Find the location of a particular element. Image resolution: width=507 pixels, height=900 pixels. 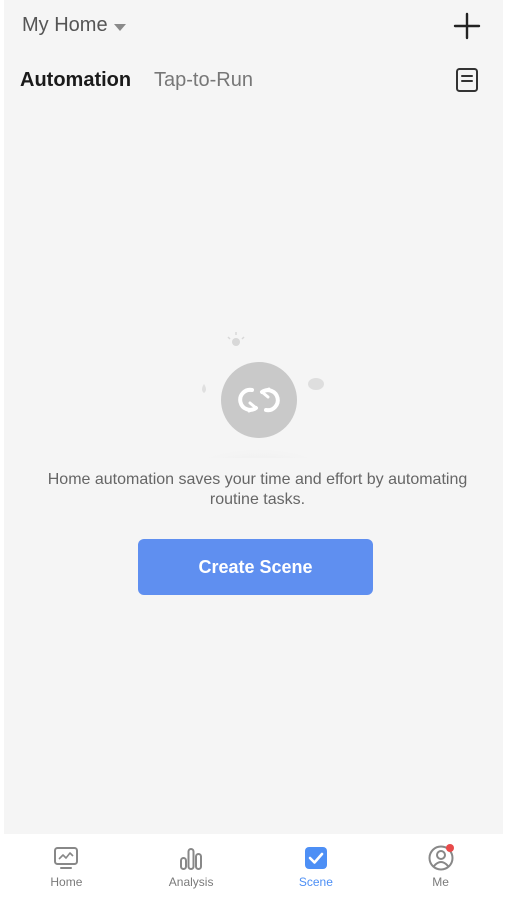

home-name: My Home is located at coordinates (65, 25).